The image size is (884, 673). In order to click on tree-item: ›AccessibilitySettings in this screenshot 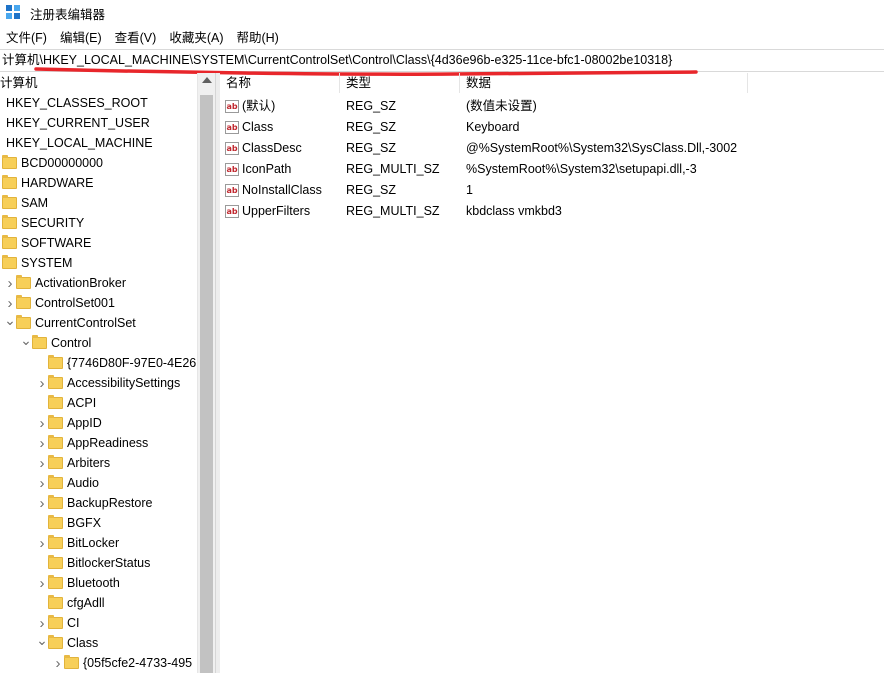, I will do `click(108, 383)`.